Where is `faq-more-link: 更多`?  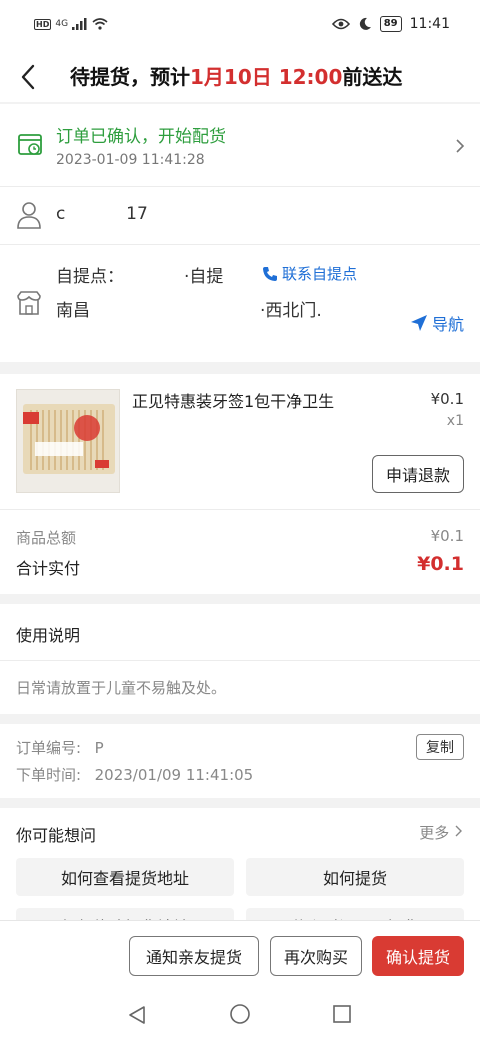 faq-more-link: 更多 is located at coordinates (441, 832).